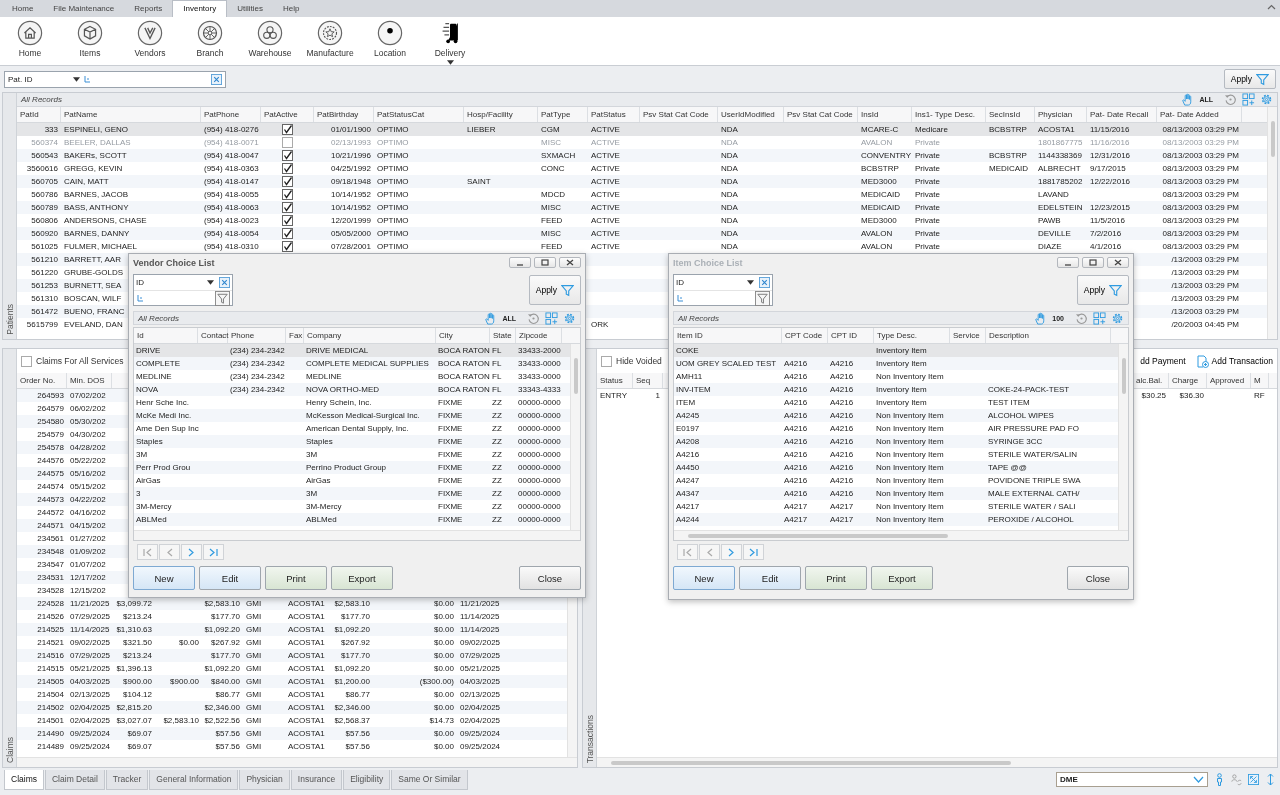 This screenshot has width=1280, height=795. I want to click on menu-tab: Reports, so click(148, 9).